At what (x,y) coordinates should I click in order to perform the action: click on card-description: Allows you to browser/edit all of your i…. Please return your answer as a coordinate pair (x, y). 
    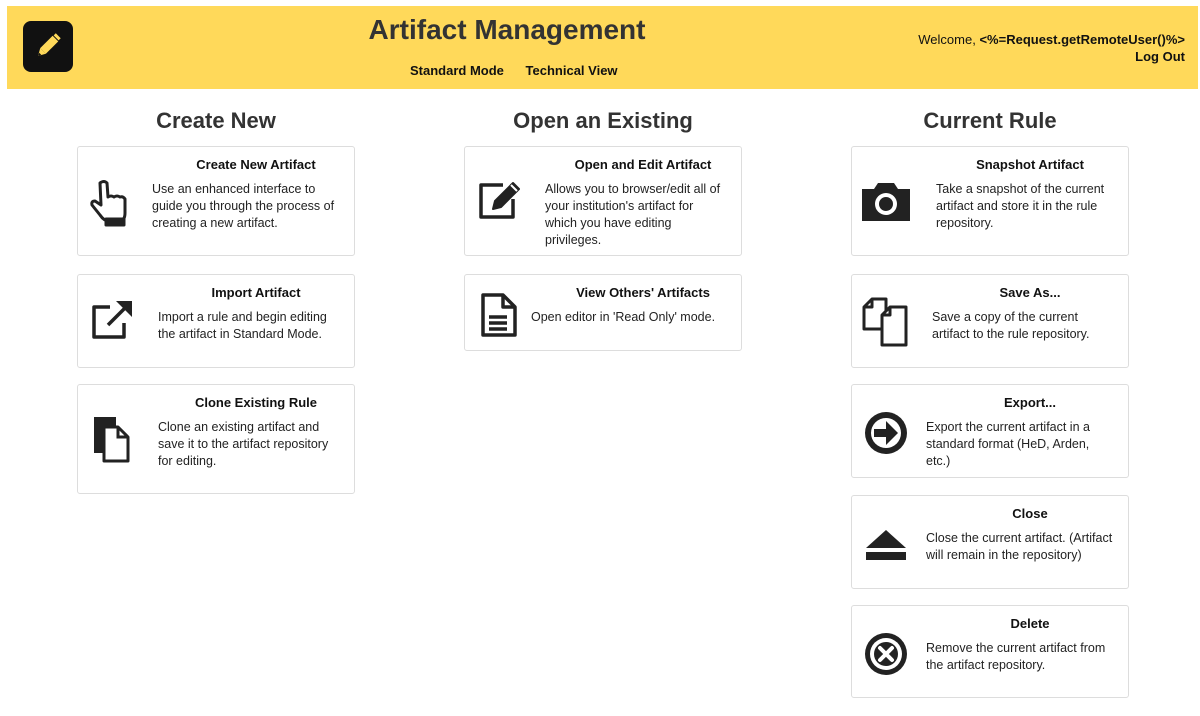
    Looking at the image, I should click on (633, 214).